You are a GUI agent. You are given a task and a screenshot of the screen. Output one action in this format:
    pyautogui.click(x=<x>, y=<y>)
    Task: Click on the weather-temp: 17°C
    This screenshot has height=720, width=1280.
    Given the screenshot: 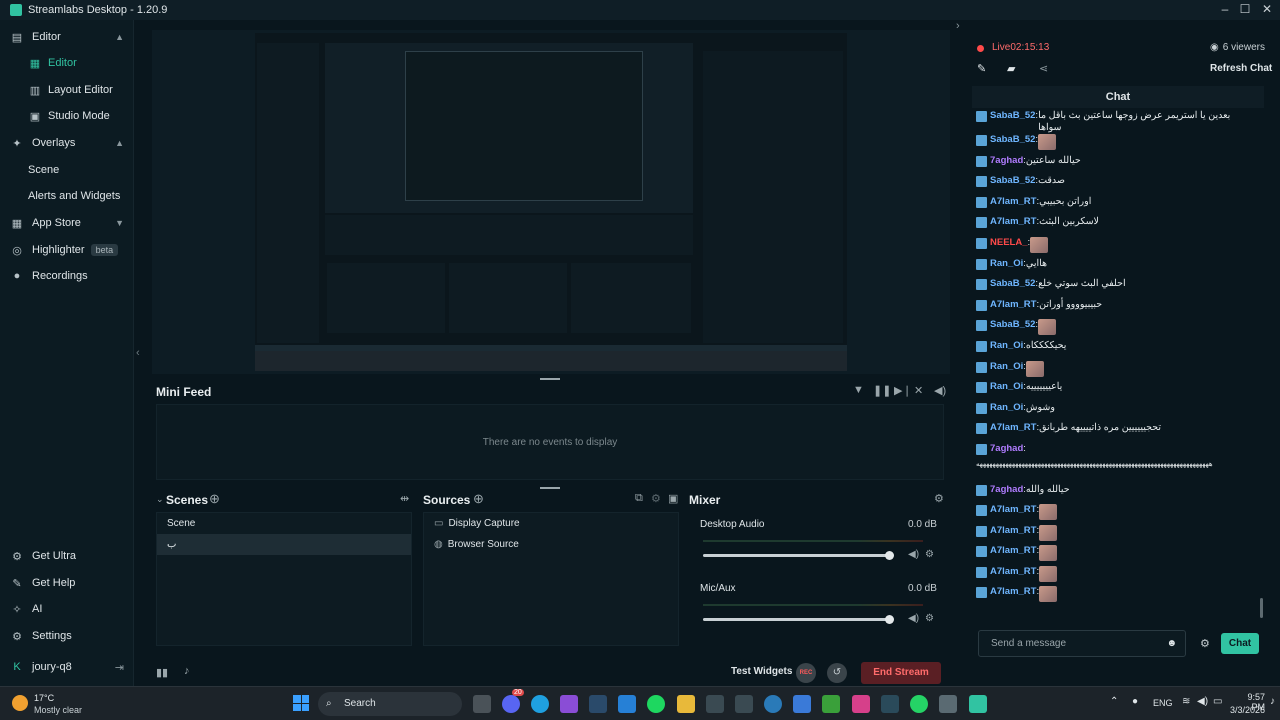 What is the action you would take?
    pyautogui.click(x=44, y=698)
    